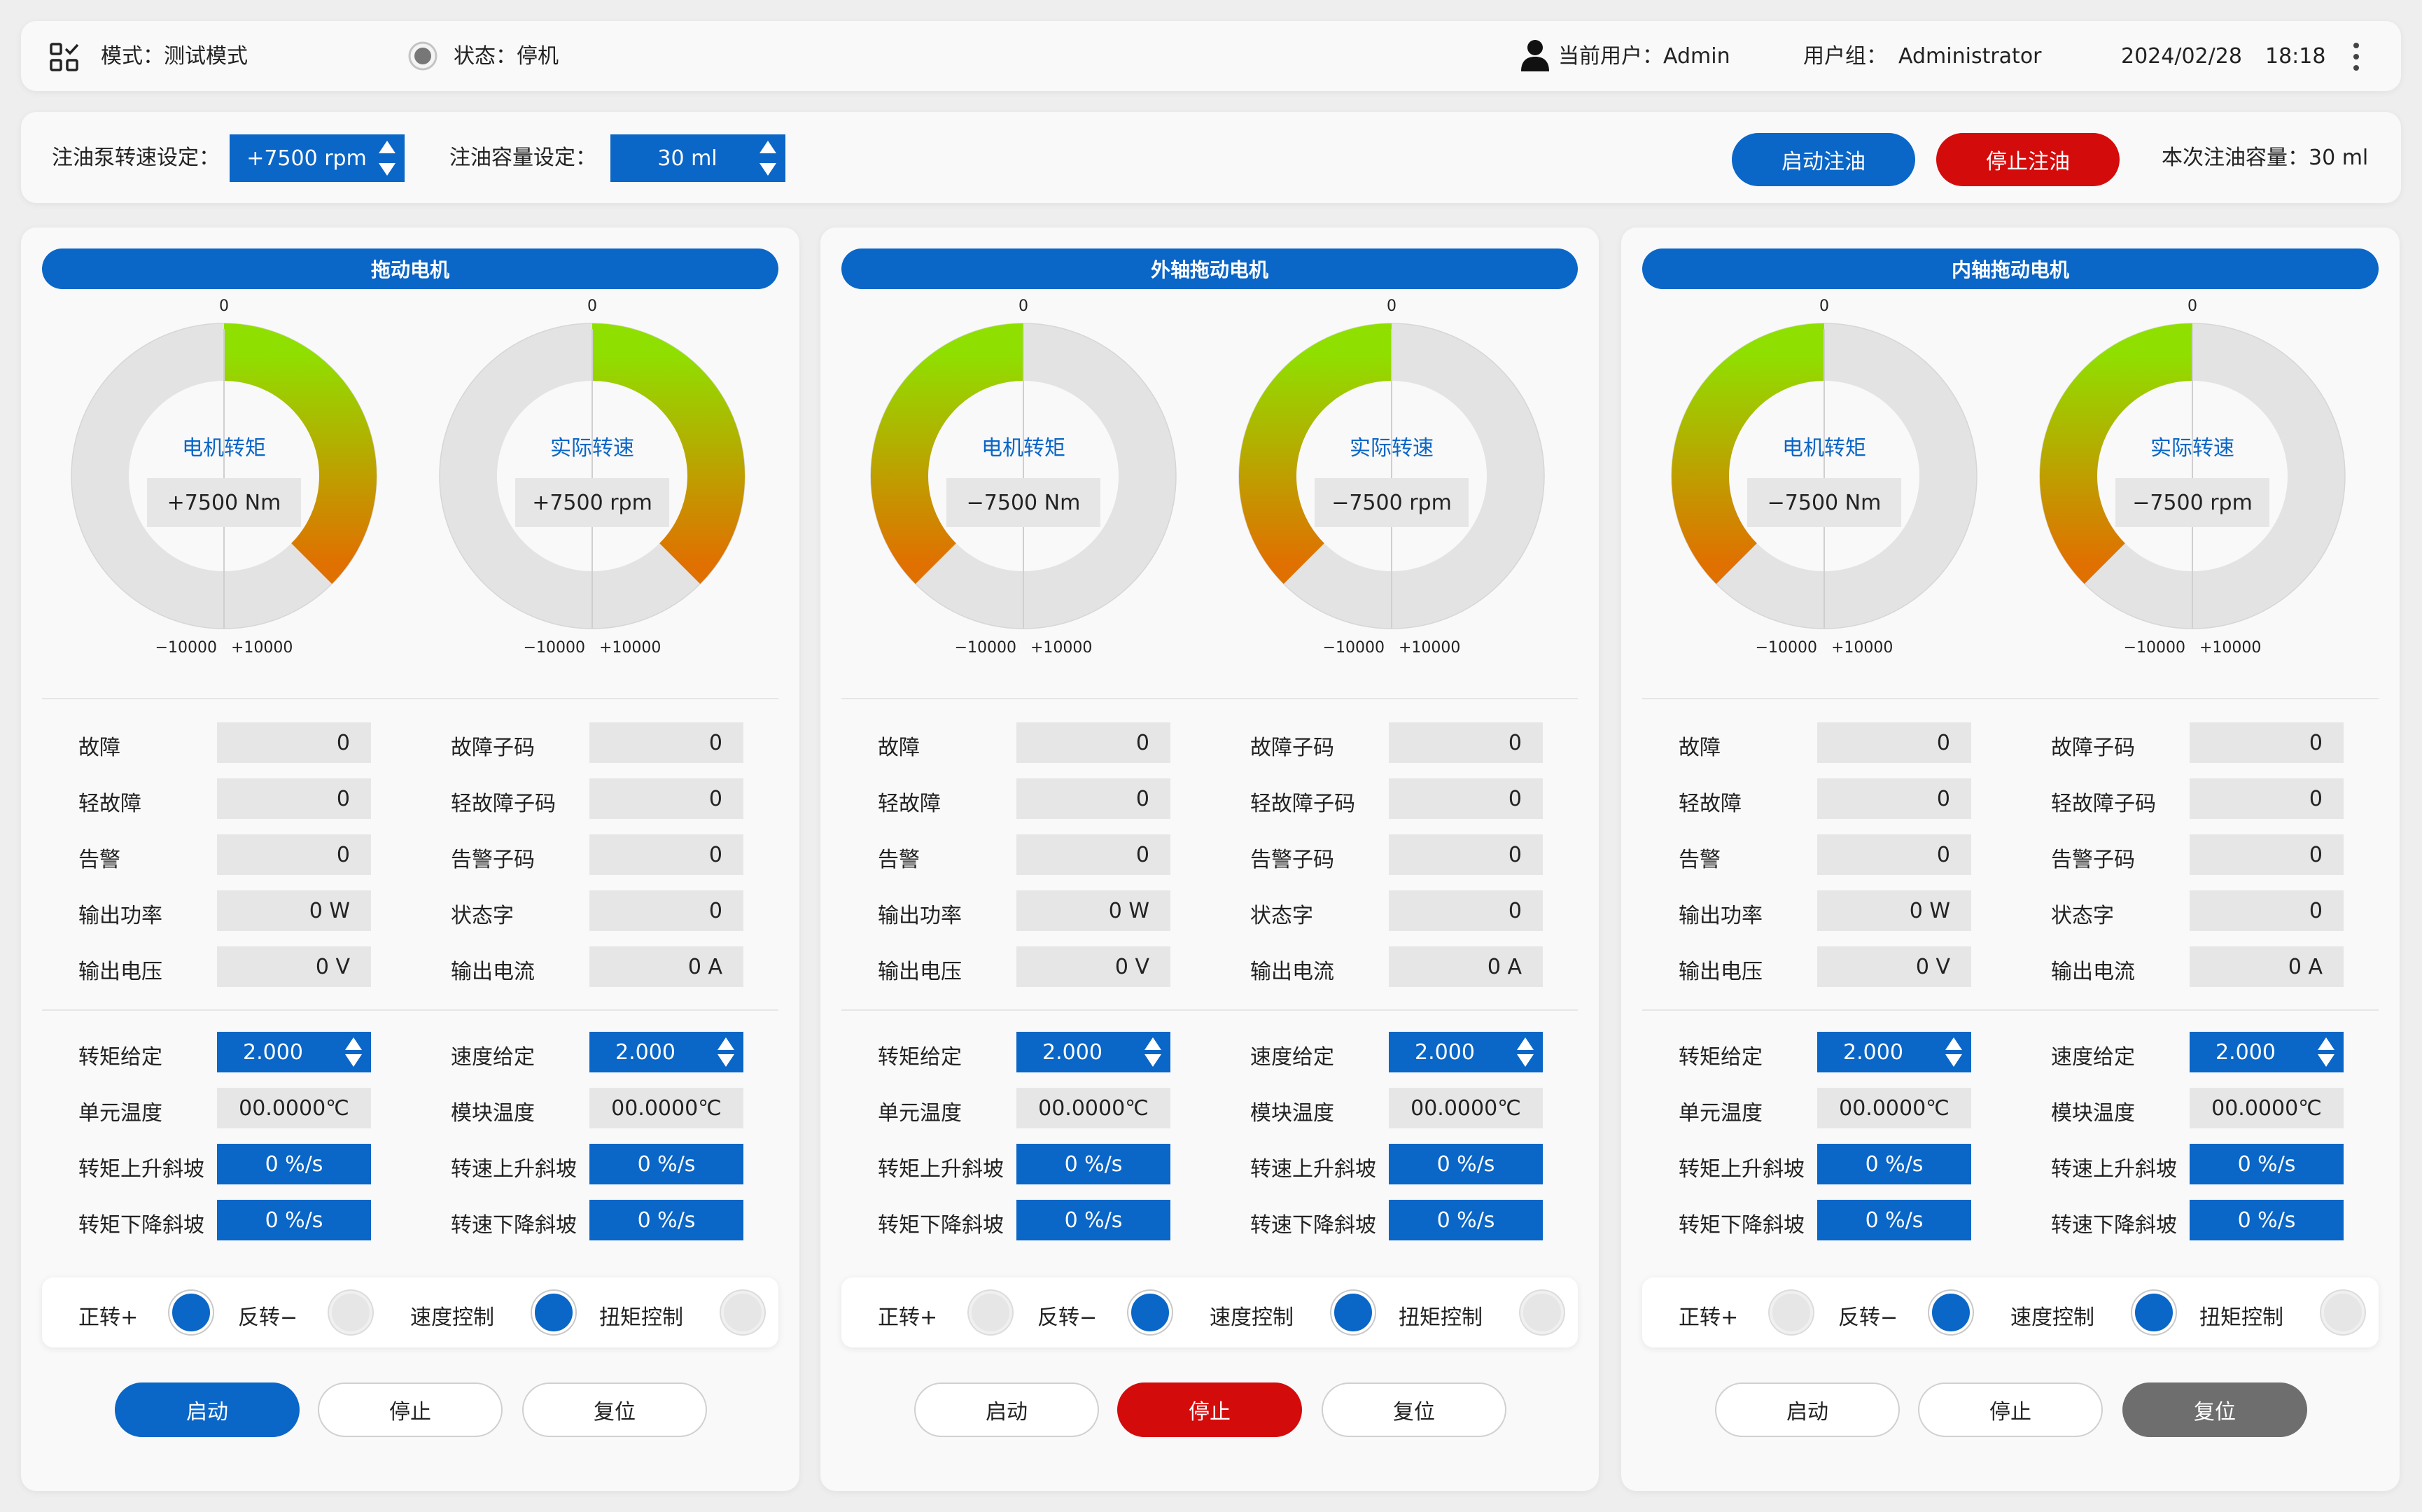  Describe the element at coordinates (1466, 798) in the screenshot. I see `minor-fault-code-field: 0` at that location.